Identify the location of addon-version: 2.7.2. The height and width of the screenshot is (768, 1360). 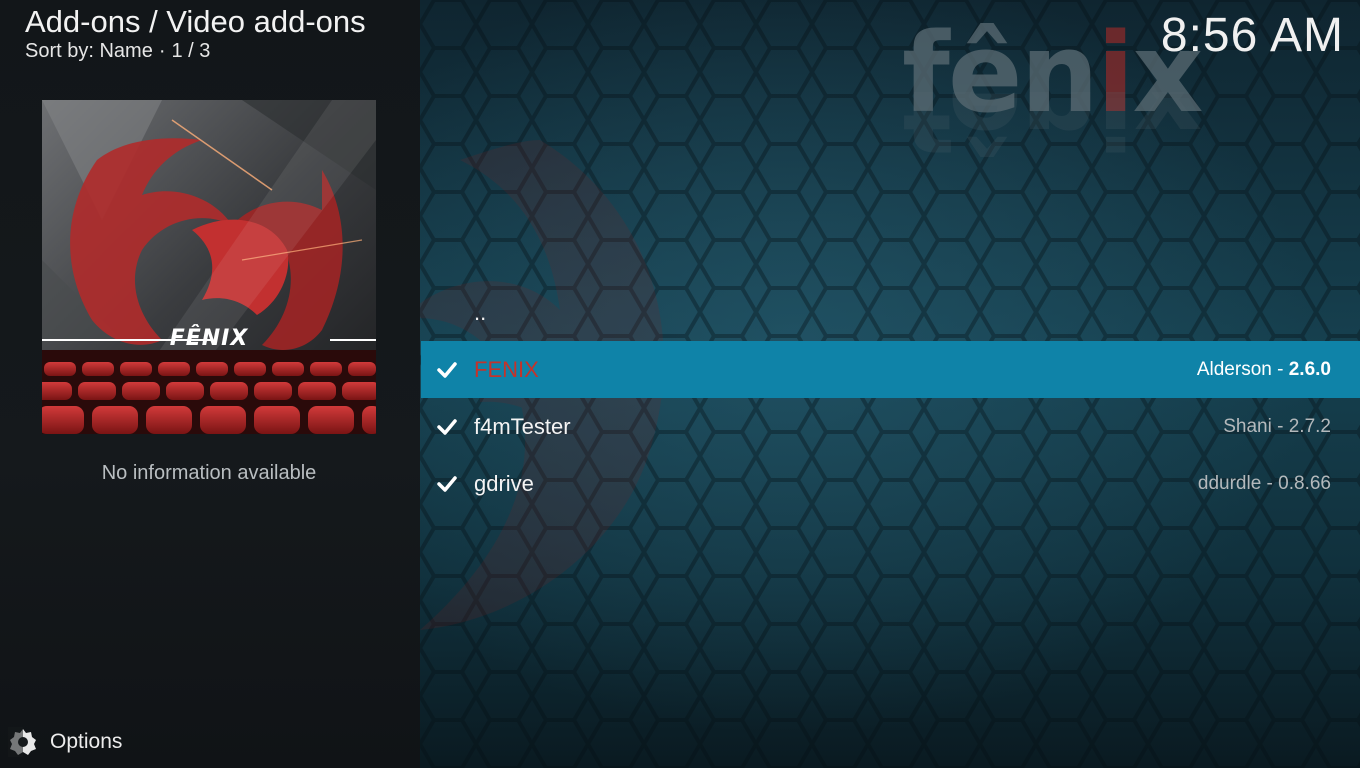
(1309, 426).